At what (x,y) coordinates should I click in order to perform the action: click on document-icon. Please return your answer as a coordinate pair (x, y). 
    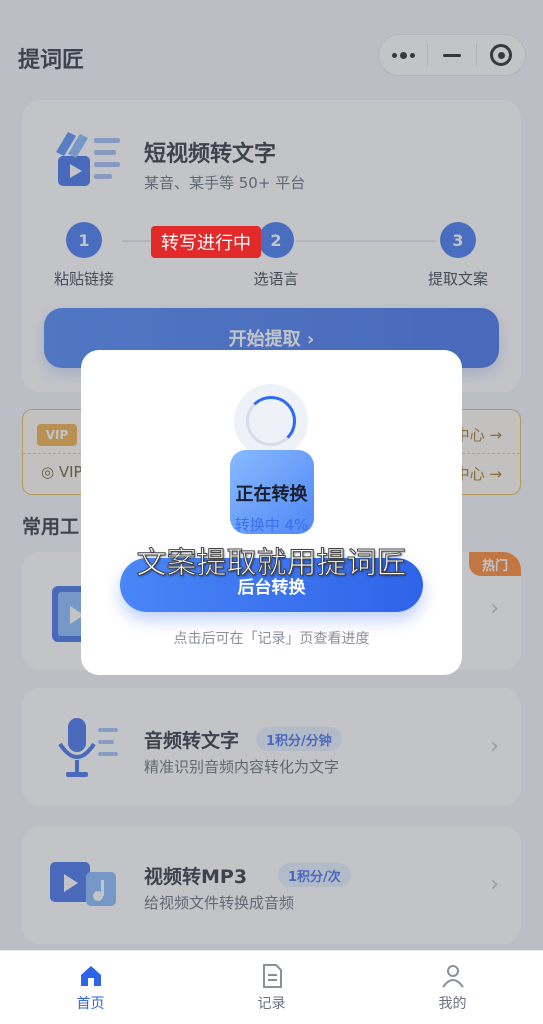
    Looking at the image, I should click on (272, 975).